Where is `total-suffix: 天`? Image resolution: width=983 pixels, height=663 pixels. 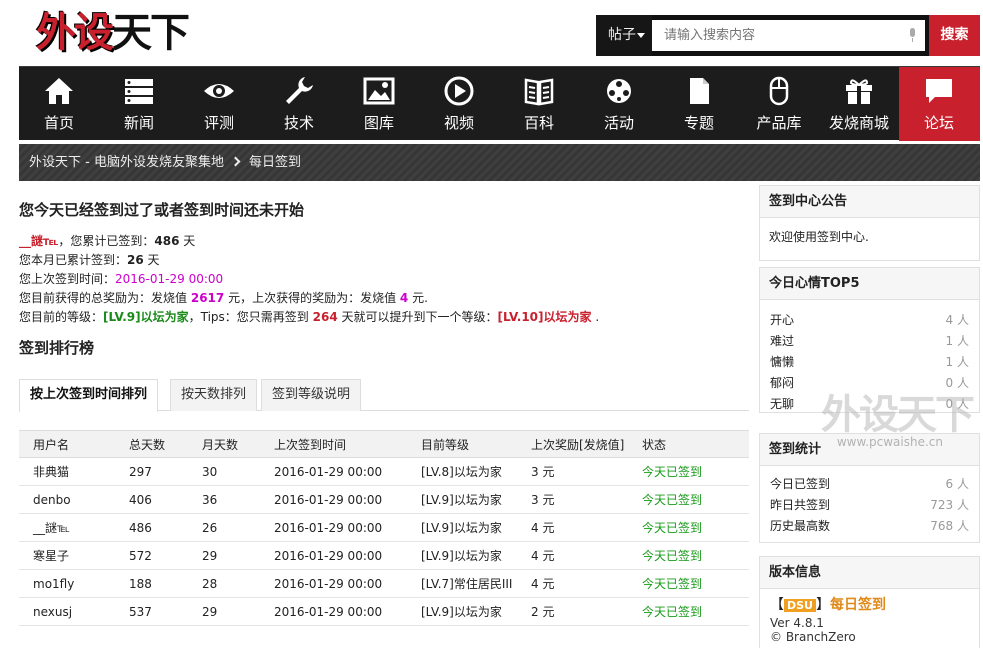
total-suffix: 天 is located at coordinates (189, 241).